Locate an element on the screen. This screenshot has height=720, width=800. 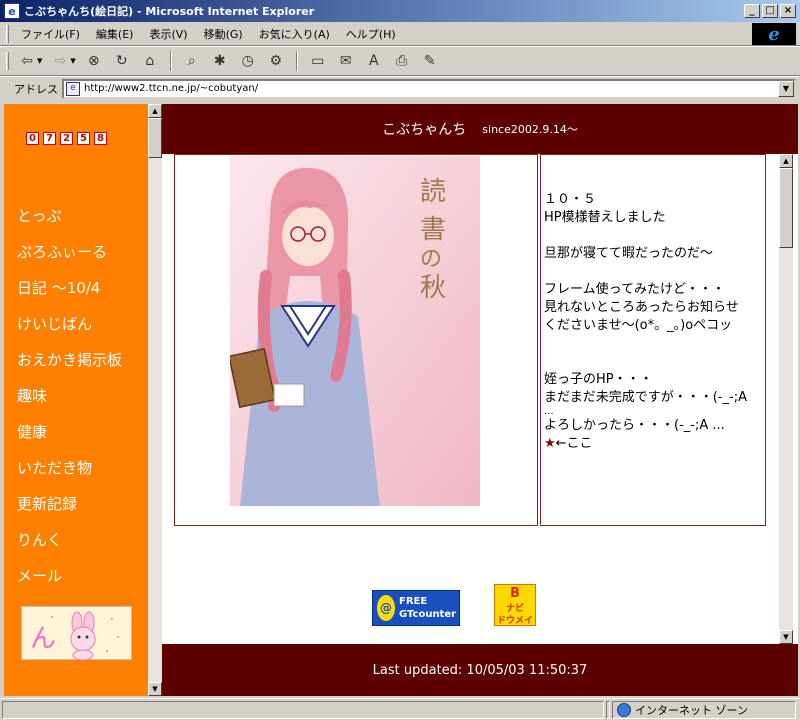
counter-digit: 0 is located at coordinates (32, 138).